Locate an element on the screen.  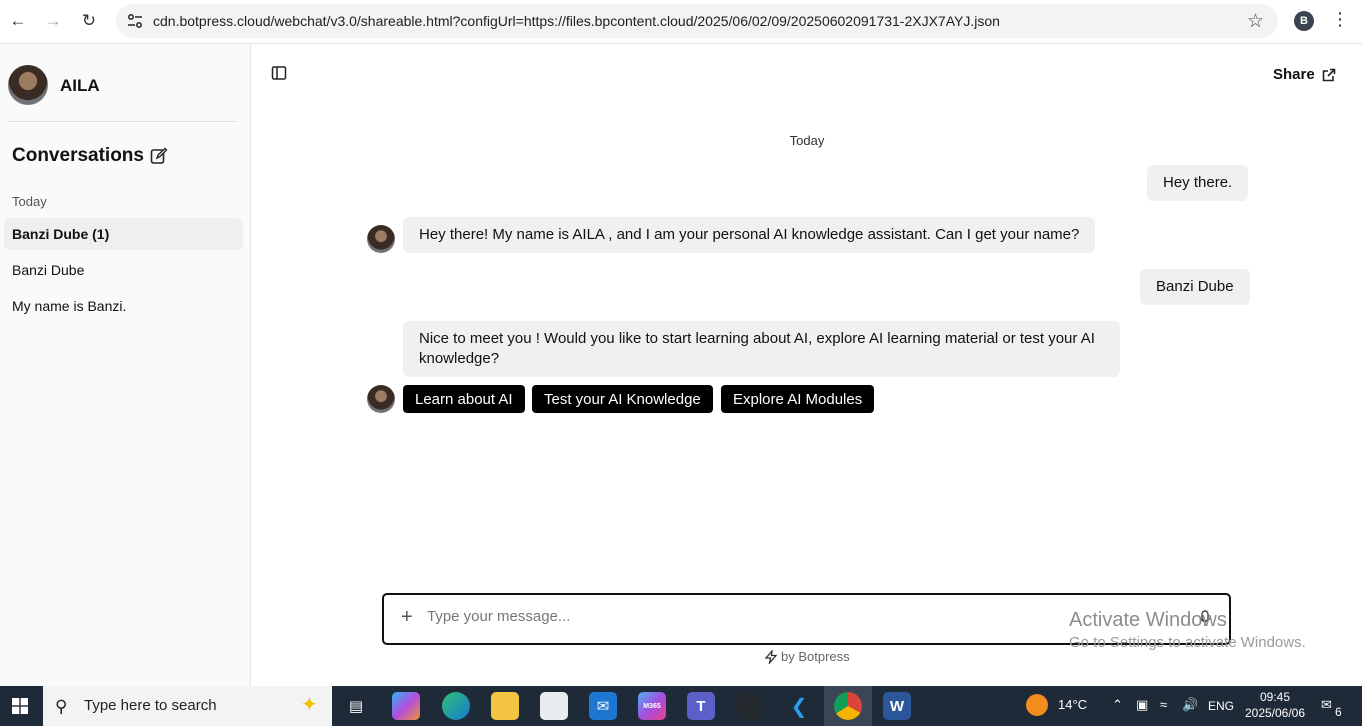
powered-by: by Botpress is located at coordinates (807, 656).